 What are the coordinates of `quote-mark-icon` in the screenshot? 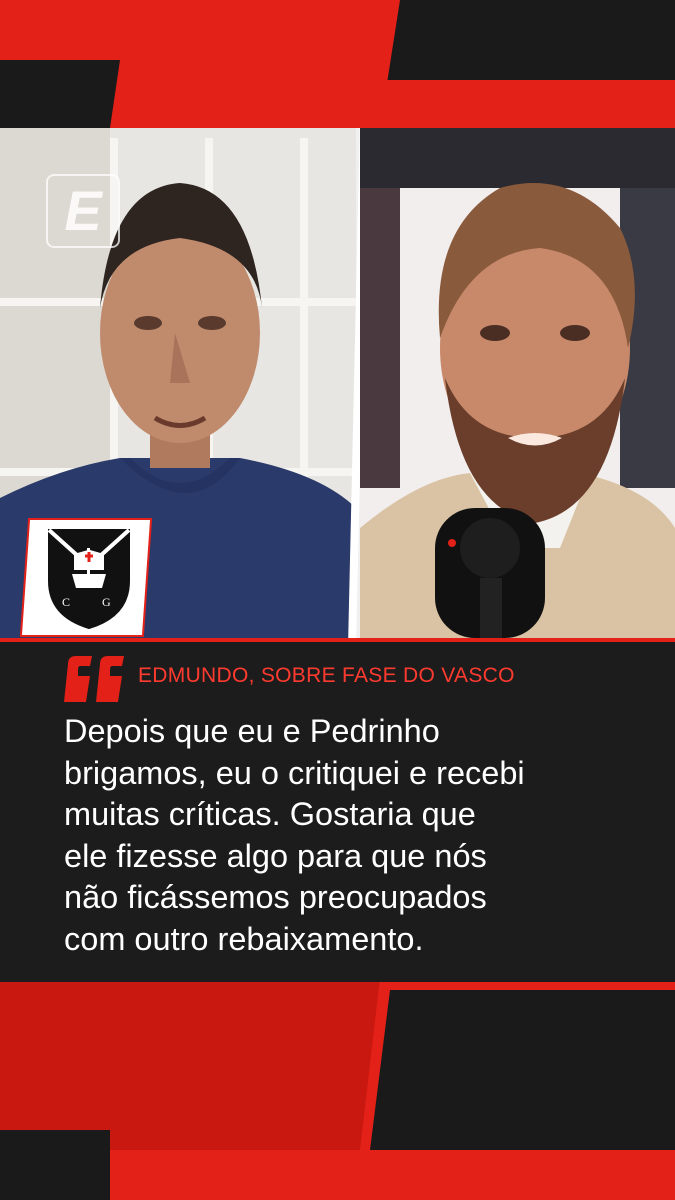 It's located at (94, 679).